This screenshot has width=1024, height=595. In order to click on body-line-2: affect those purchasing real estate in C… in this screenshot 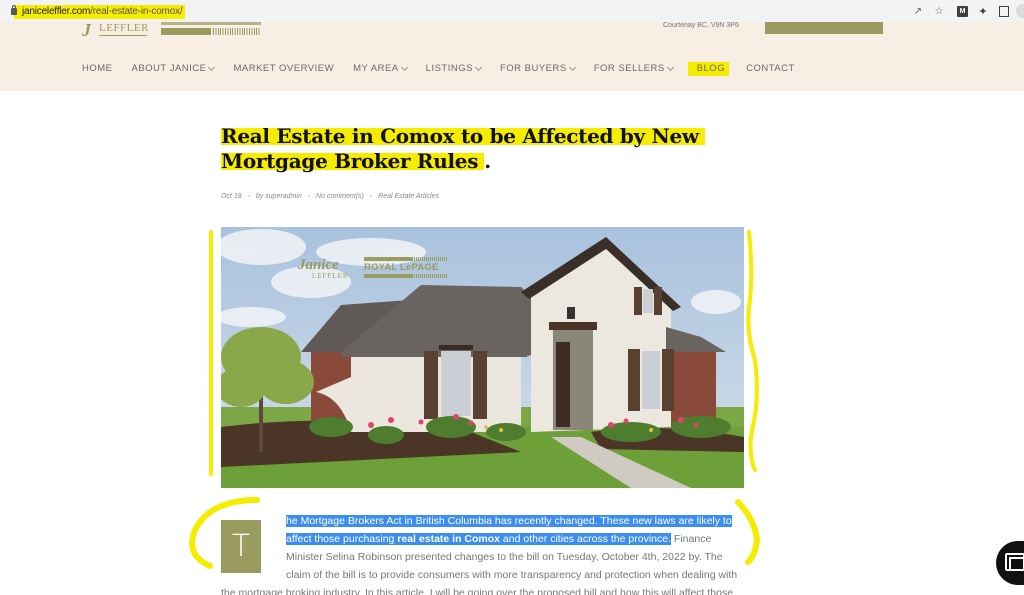, I will do `click(498, 539)`.